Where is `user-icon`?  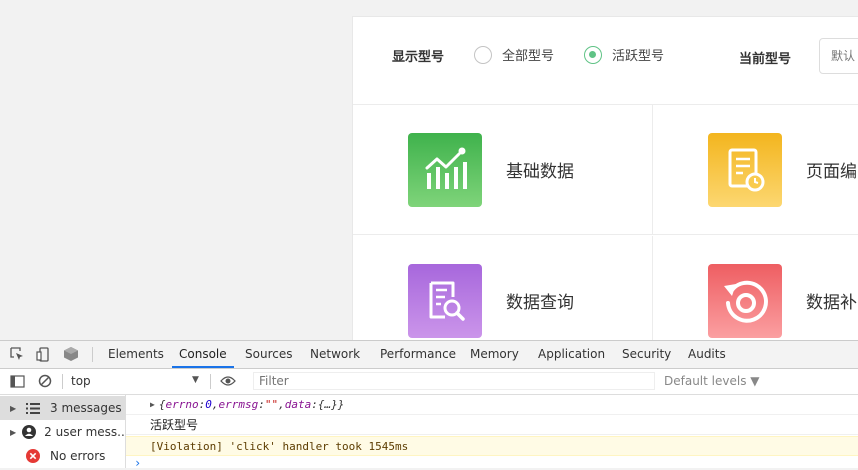 user-icon is located at coordinates (29, 432).